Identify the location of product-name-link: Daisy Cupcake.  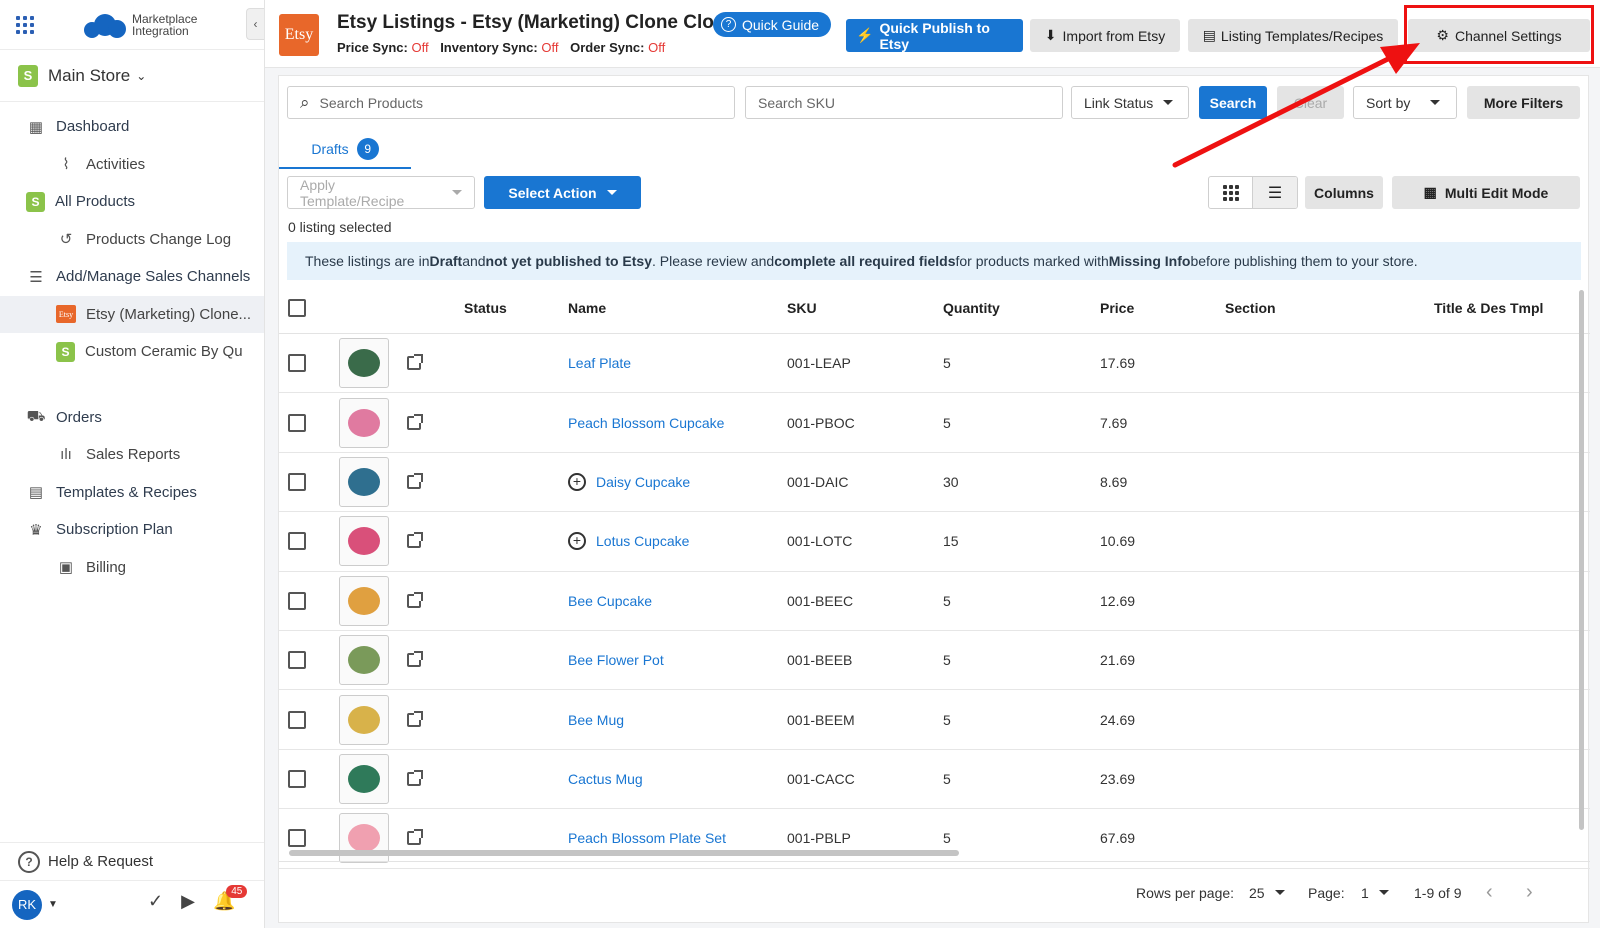
(643, 482).